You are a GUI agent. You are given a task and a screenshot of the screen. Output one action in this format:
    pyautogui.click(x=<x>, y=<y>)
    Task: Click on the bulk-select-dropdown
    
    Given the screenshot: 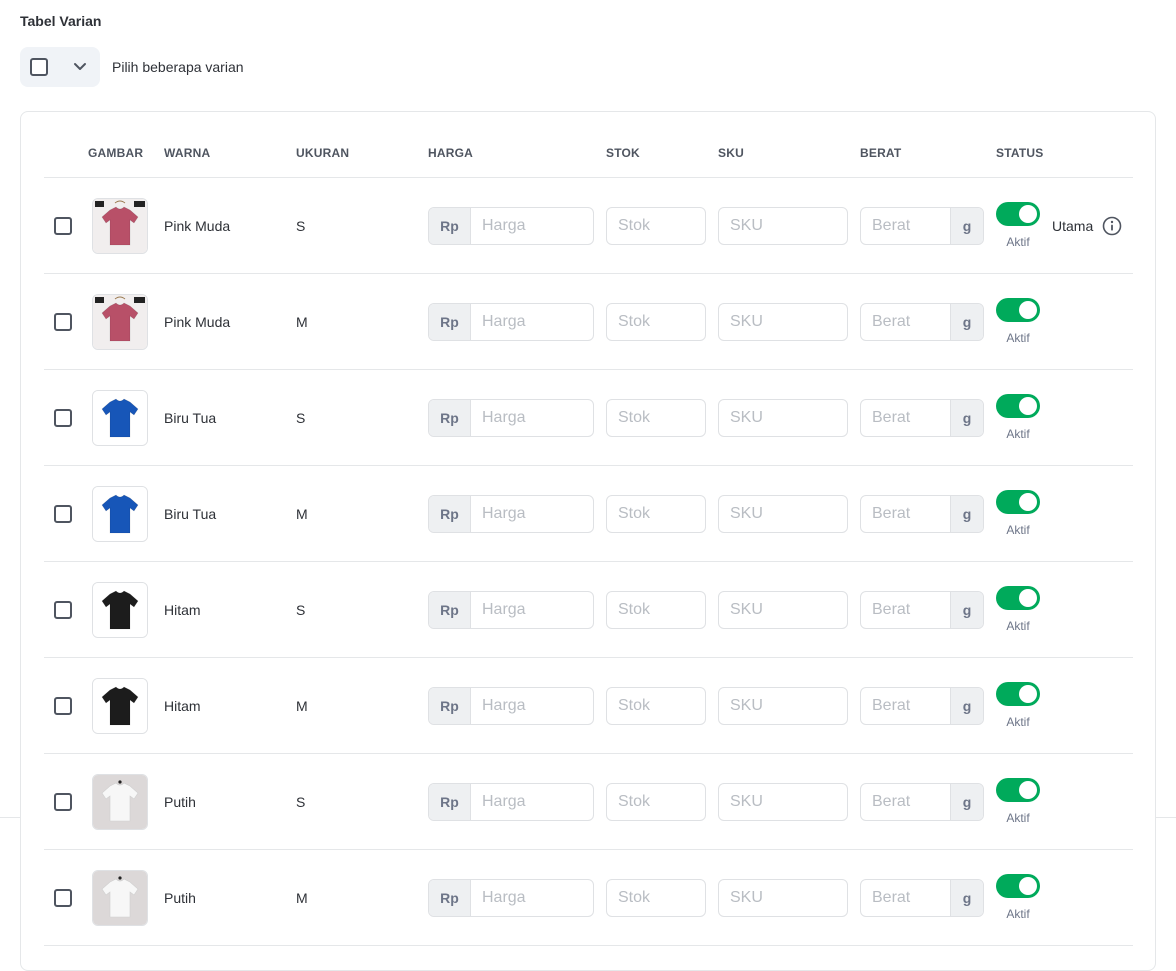 What is the action you would take?
    pyautogui.click(x=60, y=67)
    